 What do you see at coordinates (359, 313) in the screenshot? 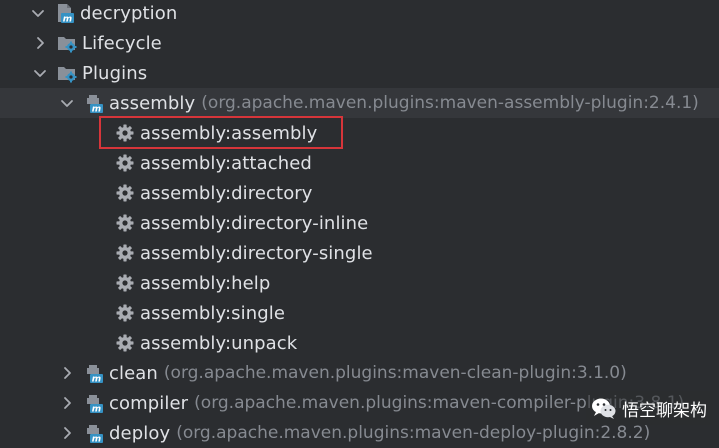
I see `goal-assembly-single: assembly:single` at bounding box center [359, 313].